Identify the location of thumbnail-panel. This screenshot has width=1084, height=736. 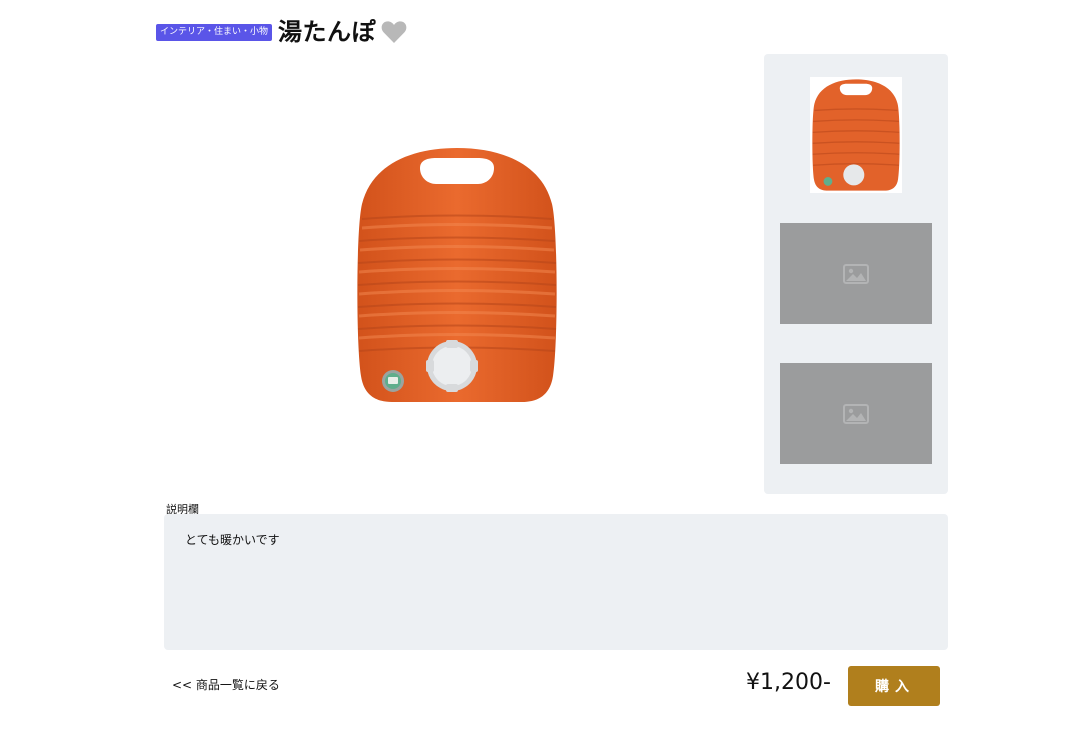
(856, 274).